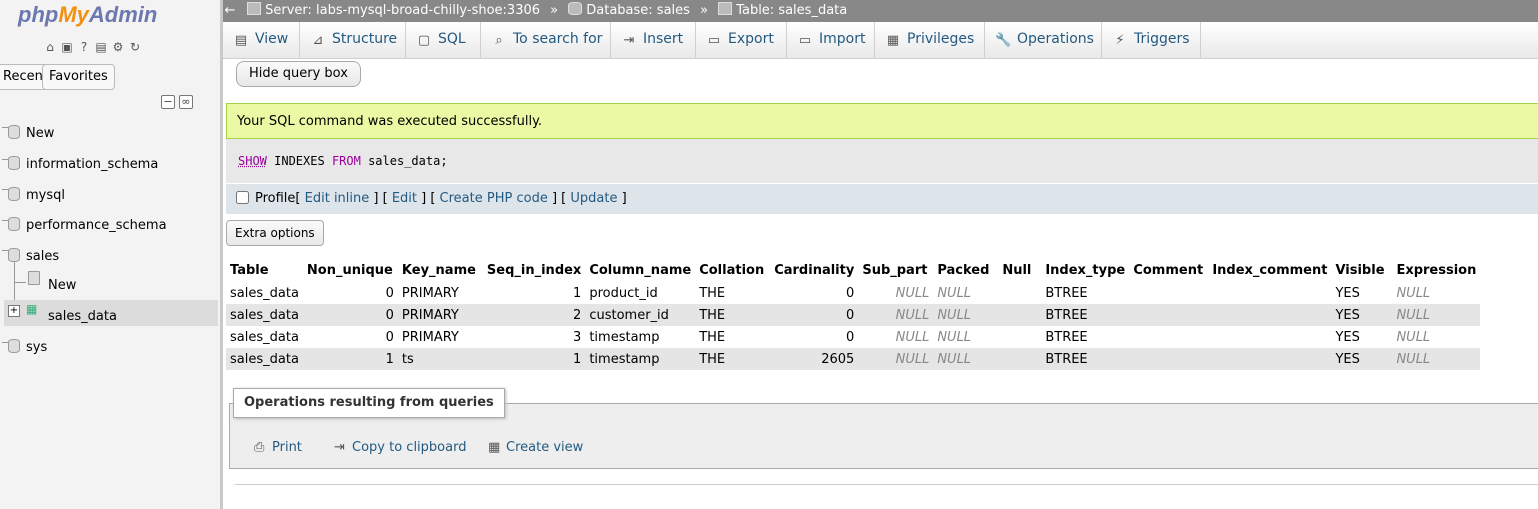 The width and height of the screenshot is (1538, 509). Describe the element at coordinates (494, 198) in the screenshot. I see `create-php-code-link: Create PHP code` at that location.